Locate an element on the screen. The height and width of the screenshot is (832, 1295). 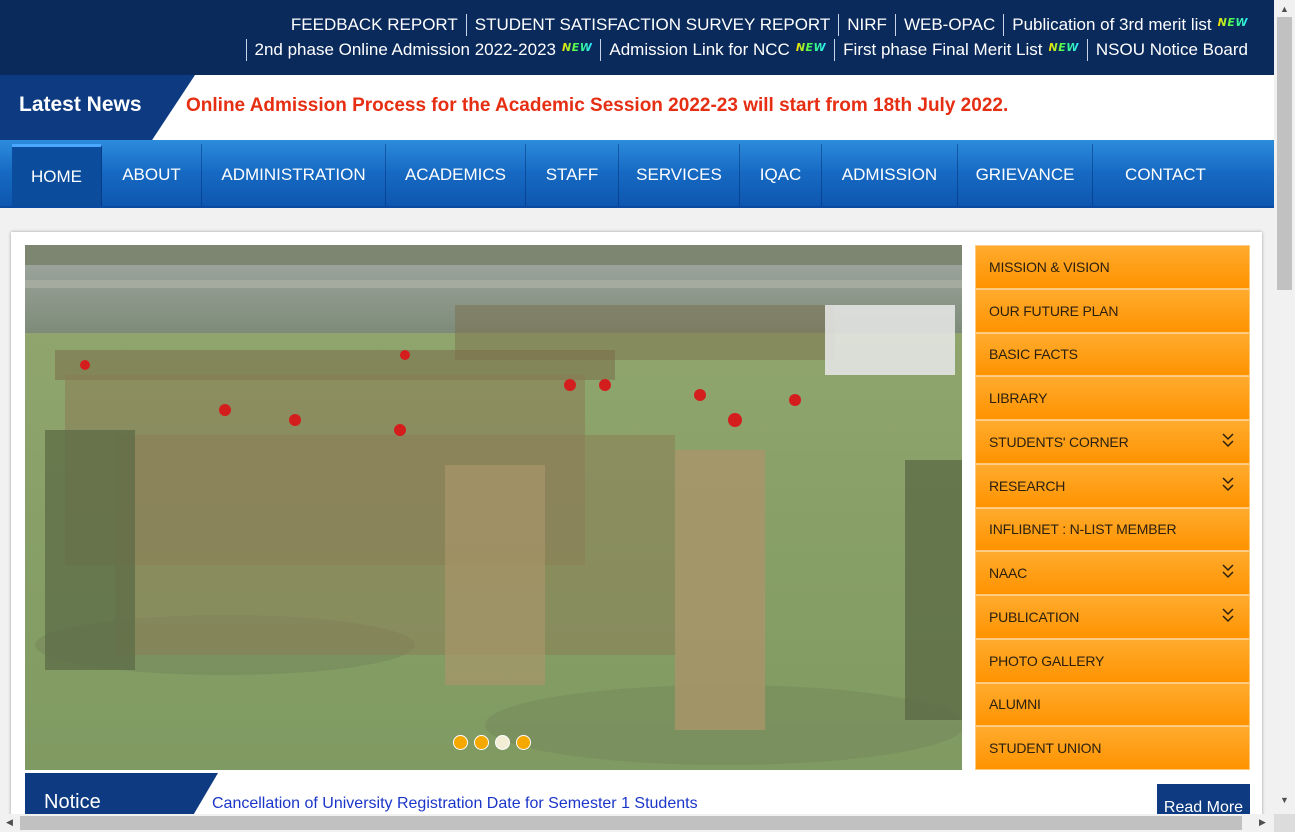
sidebar-item-label: STUDENTS' CORNER is located at coordinates (1059, 441).